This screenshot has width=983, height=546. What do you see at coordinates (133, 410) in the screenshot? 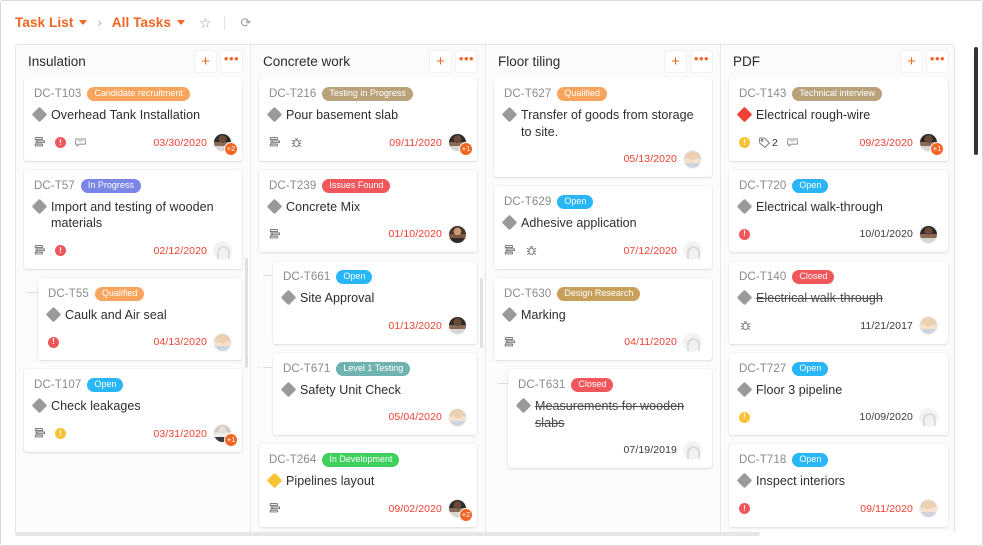
I see `task-card: DC-T107 Open Check leakages ! 03/31/2020 +1` at bounding box center [133, 410].